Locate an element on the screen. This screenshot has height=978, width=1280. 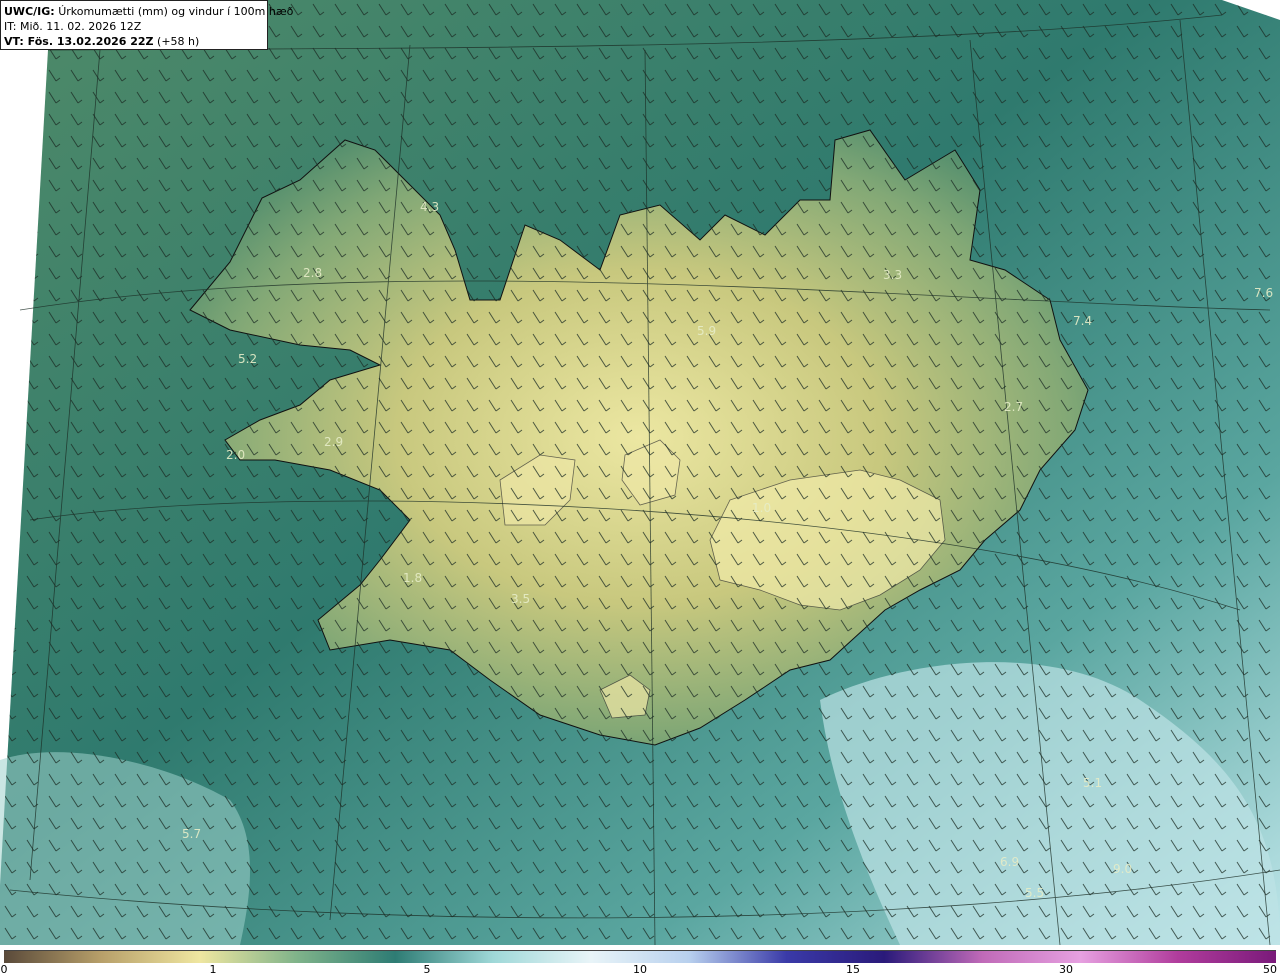
value-label: 5.9 is located at coordinates (706, 331).